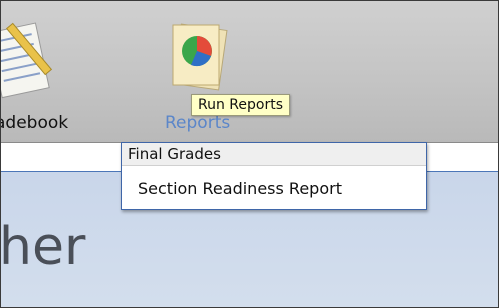  What do you see at coordinates (240, 105) in the screenshot?
I see `tooltip: Run Reports` at bounding box center [240, 105].